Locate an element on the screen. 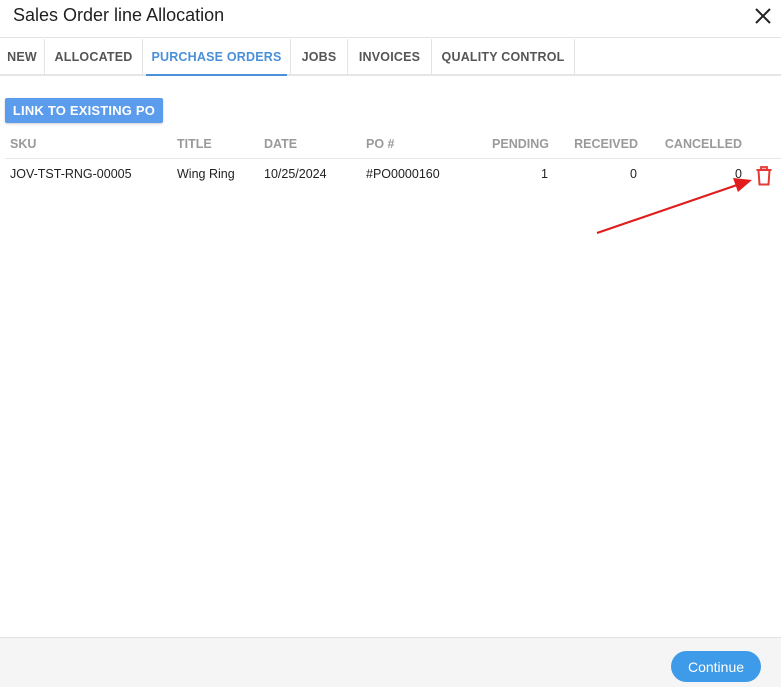  cell-pending: 1 is located at coordinates (544, 174).